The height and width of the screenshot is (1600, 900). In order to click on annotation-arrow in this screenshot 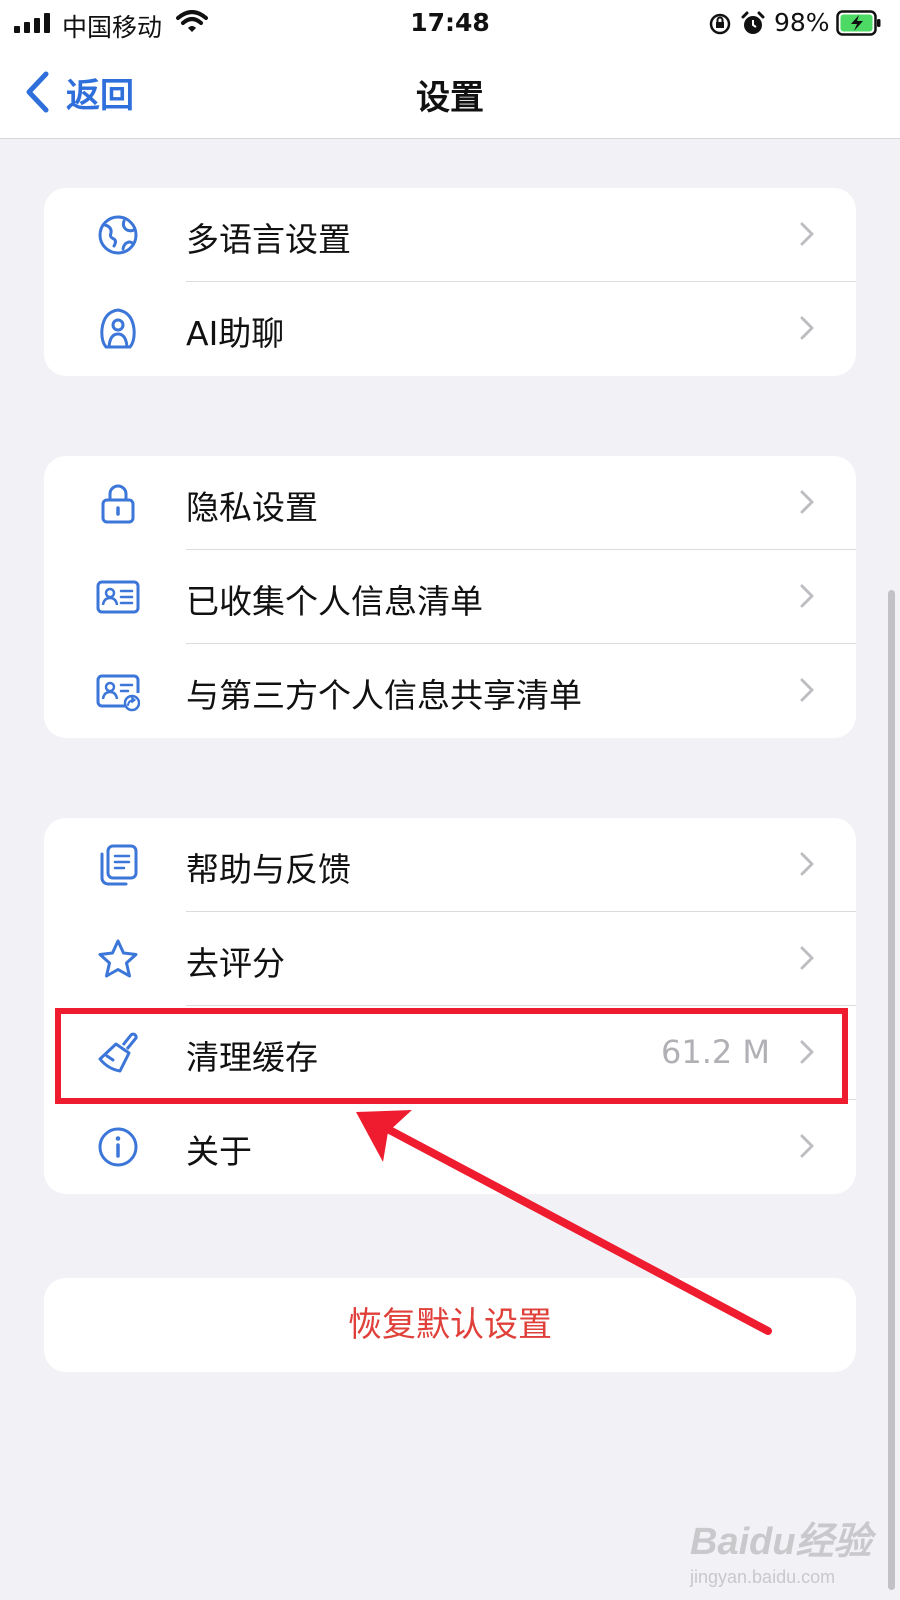, I will do `click(564, 1222)`.